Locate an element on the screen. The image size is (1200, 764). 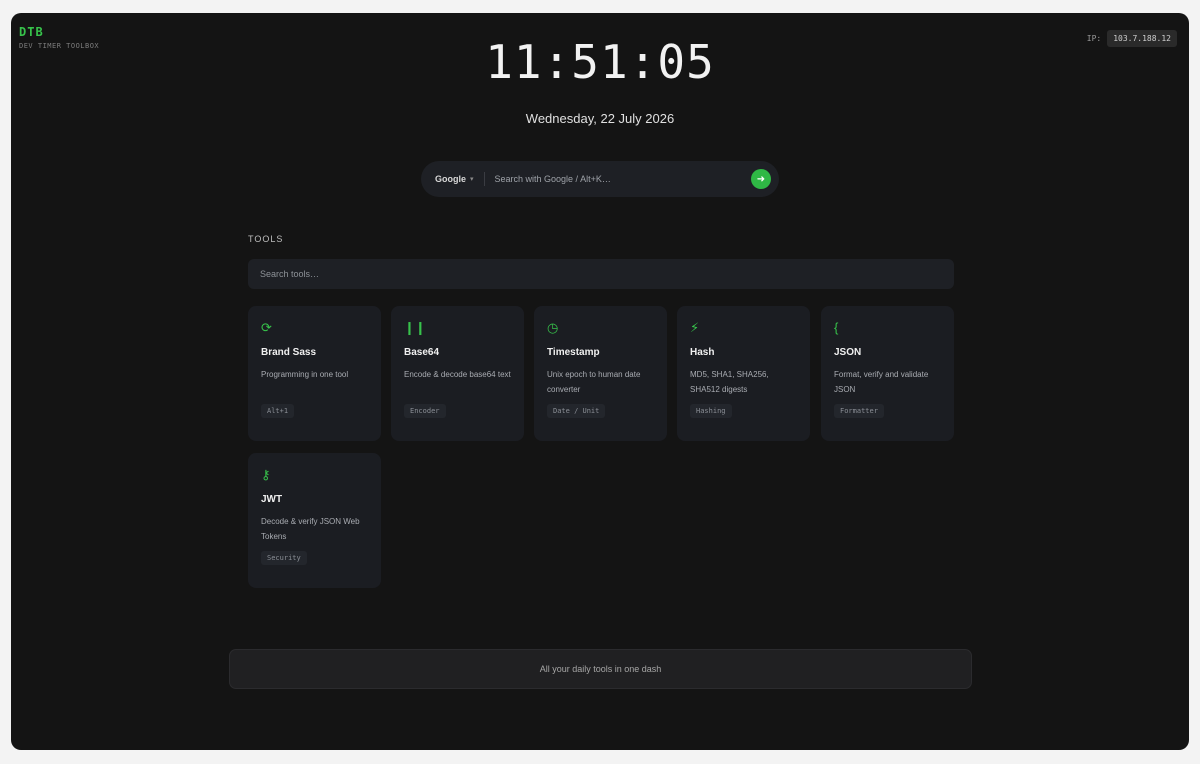
bolt-icon: ⚡ is located at coordinates (695, 327).